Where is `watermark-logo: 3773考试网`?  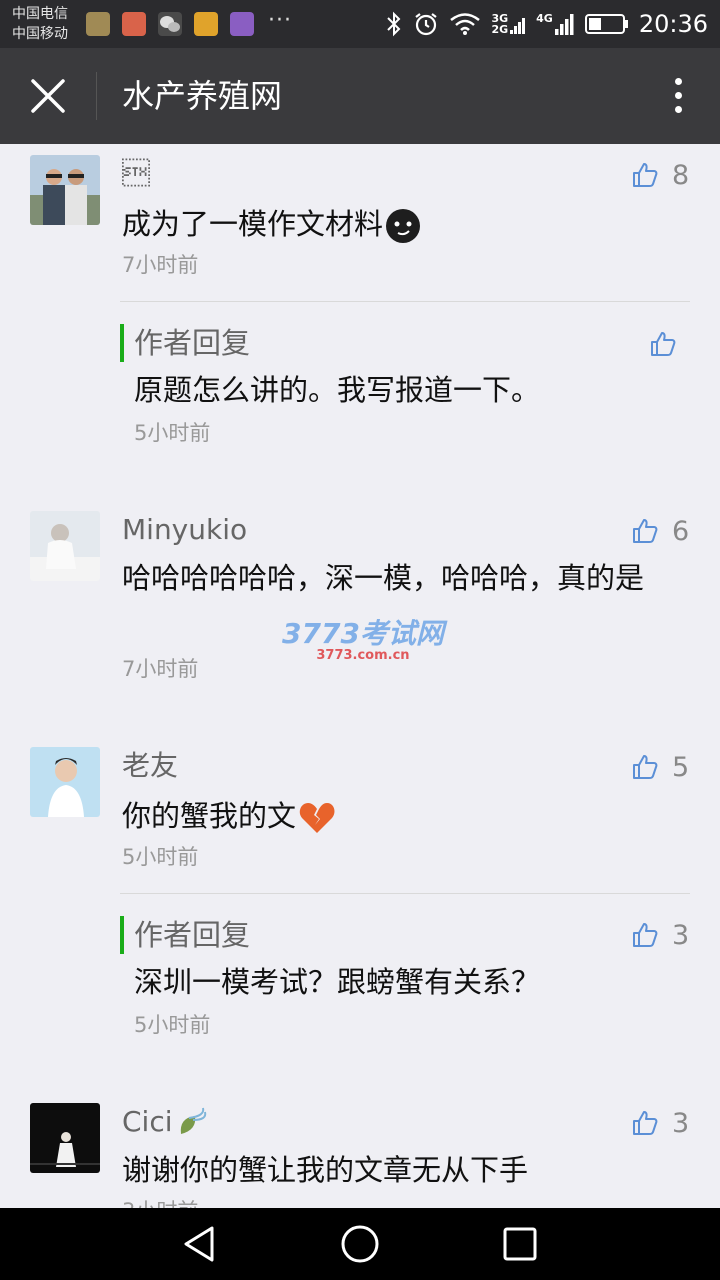 watermark-logo: 3773考试网 is located at coordinates (363, 633).